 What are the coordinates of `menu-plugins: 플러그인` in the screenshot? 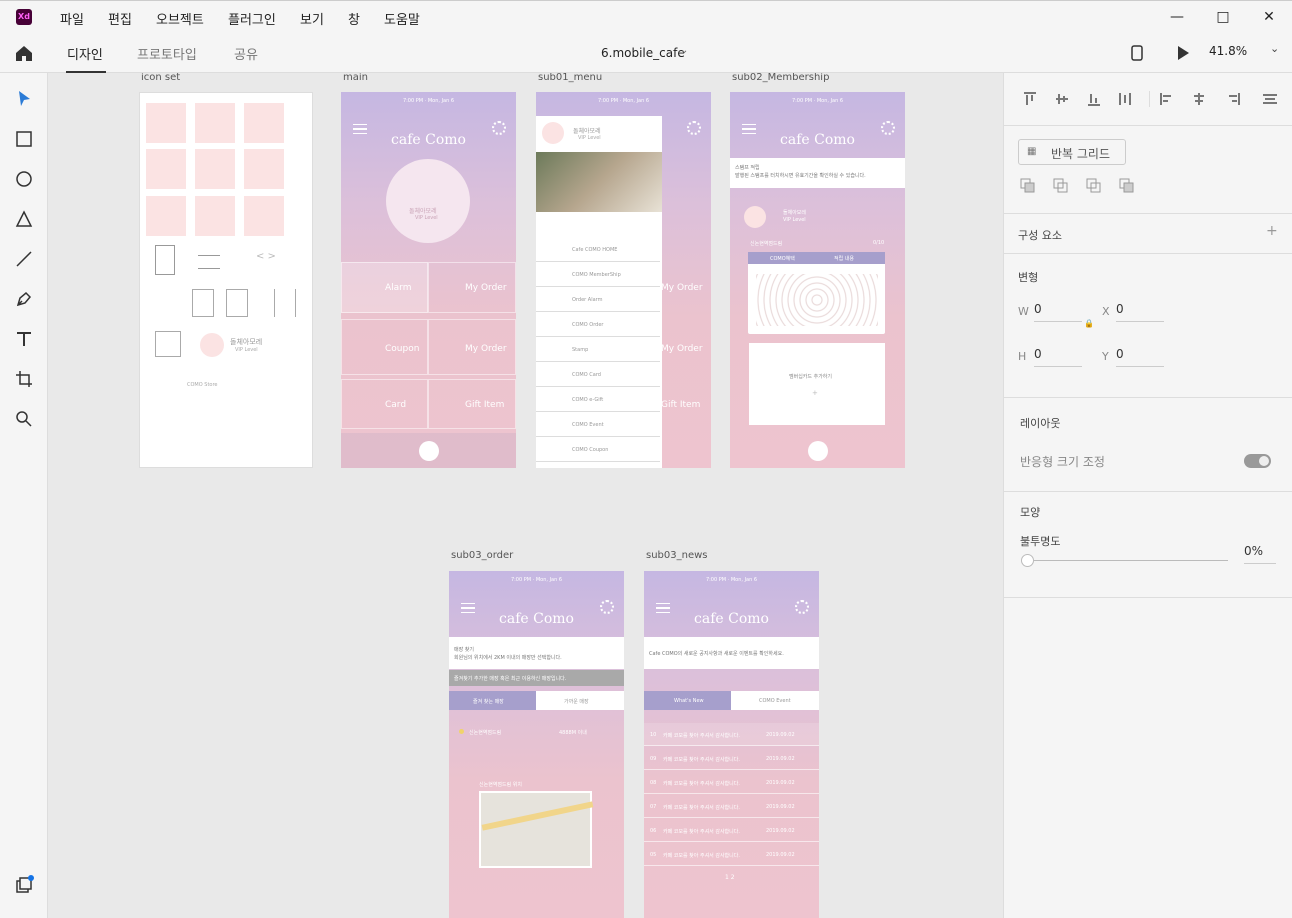 It's located at (252, 18).